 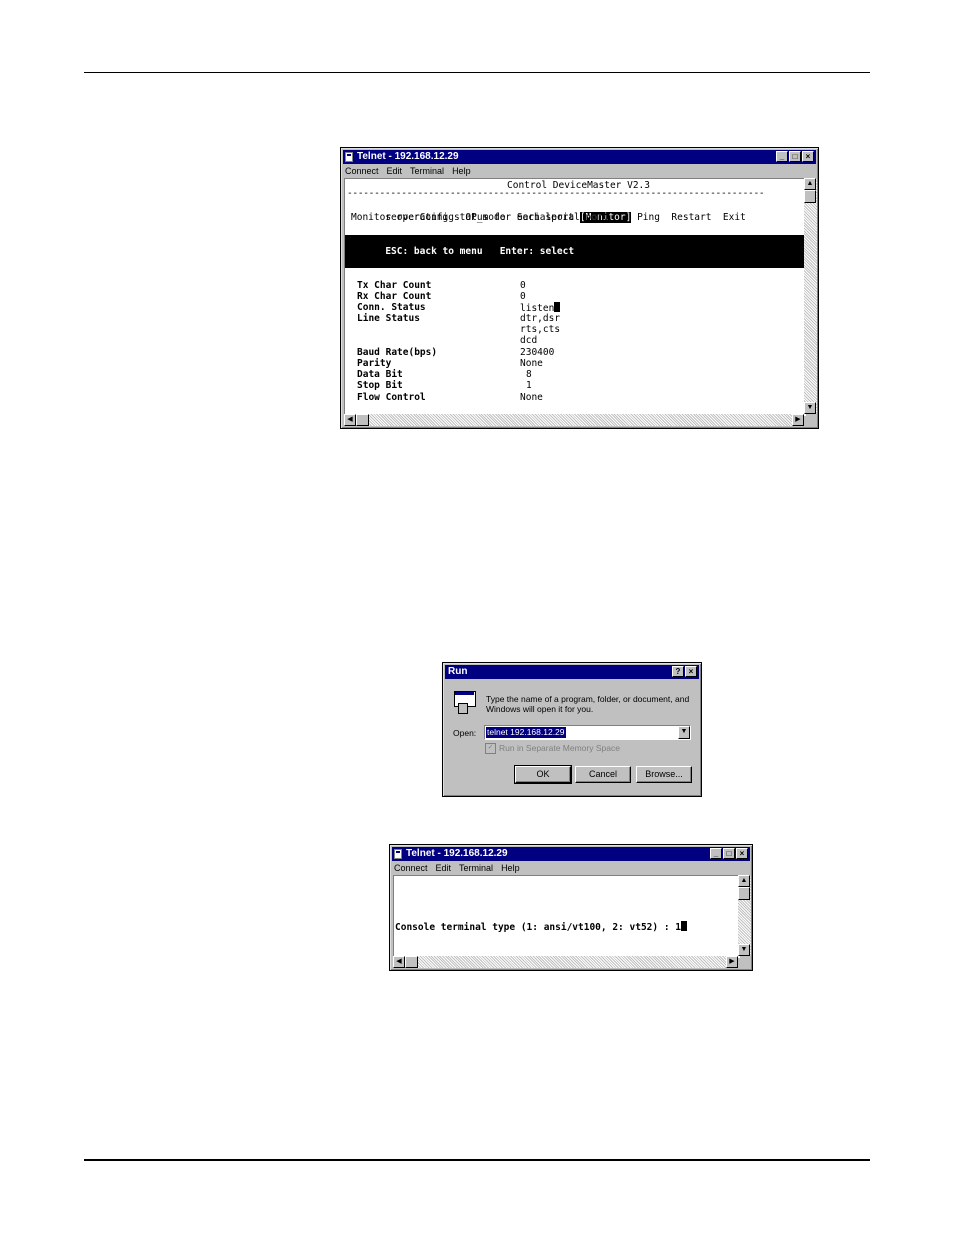 I want to click on dropdown-arrow-icon: ▼, so click(x=684, y=732).